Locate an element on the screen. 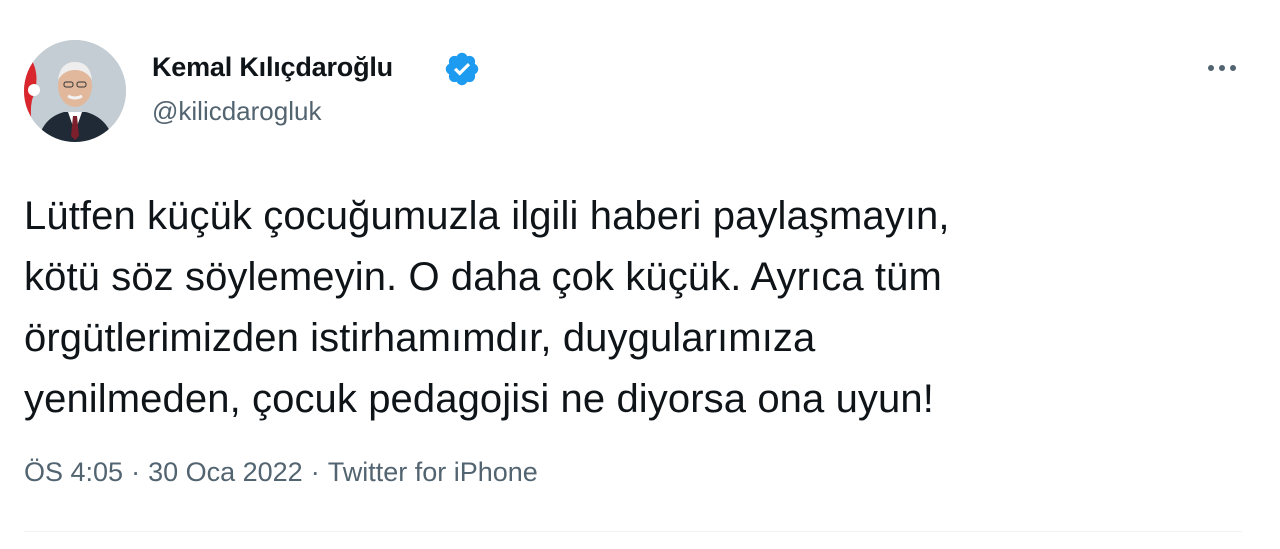  avatar-photo is located at coordinates (75, 91).